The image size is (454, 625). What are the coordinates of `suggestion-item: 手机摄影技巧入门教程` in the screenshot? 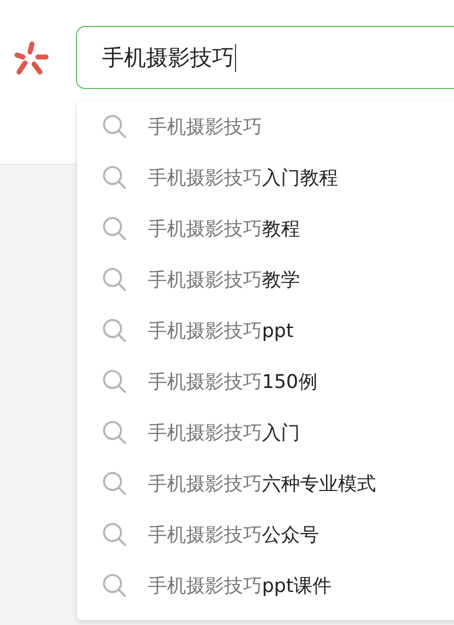 It's located at (265, 177).